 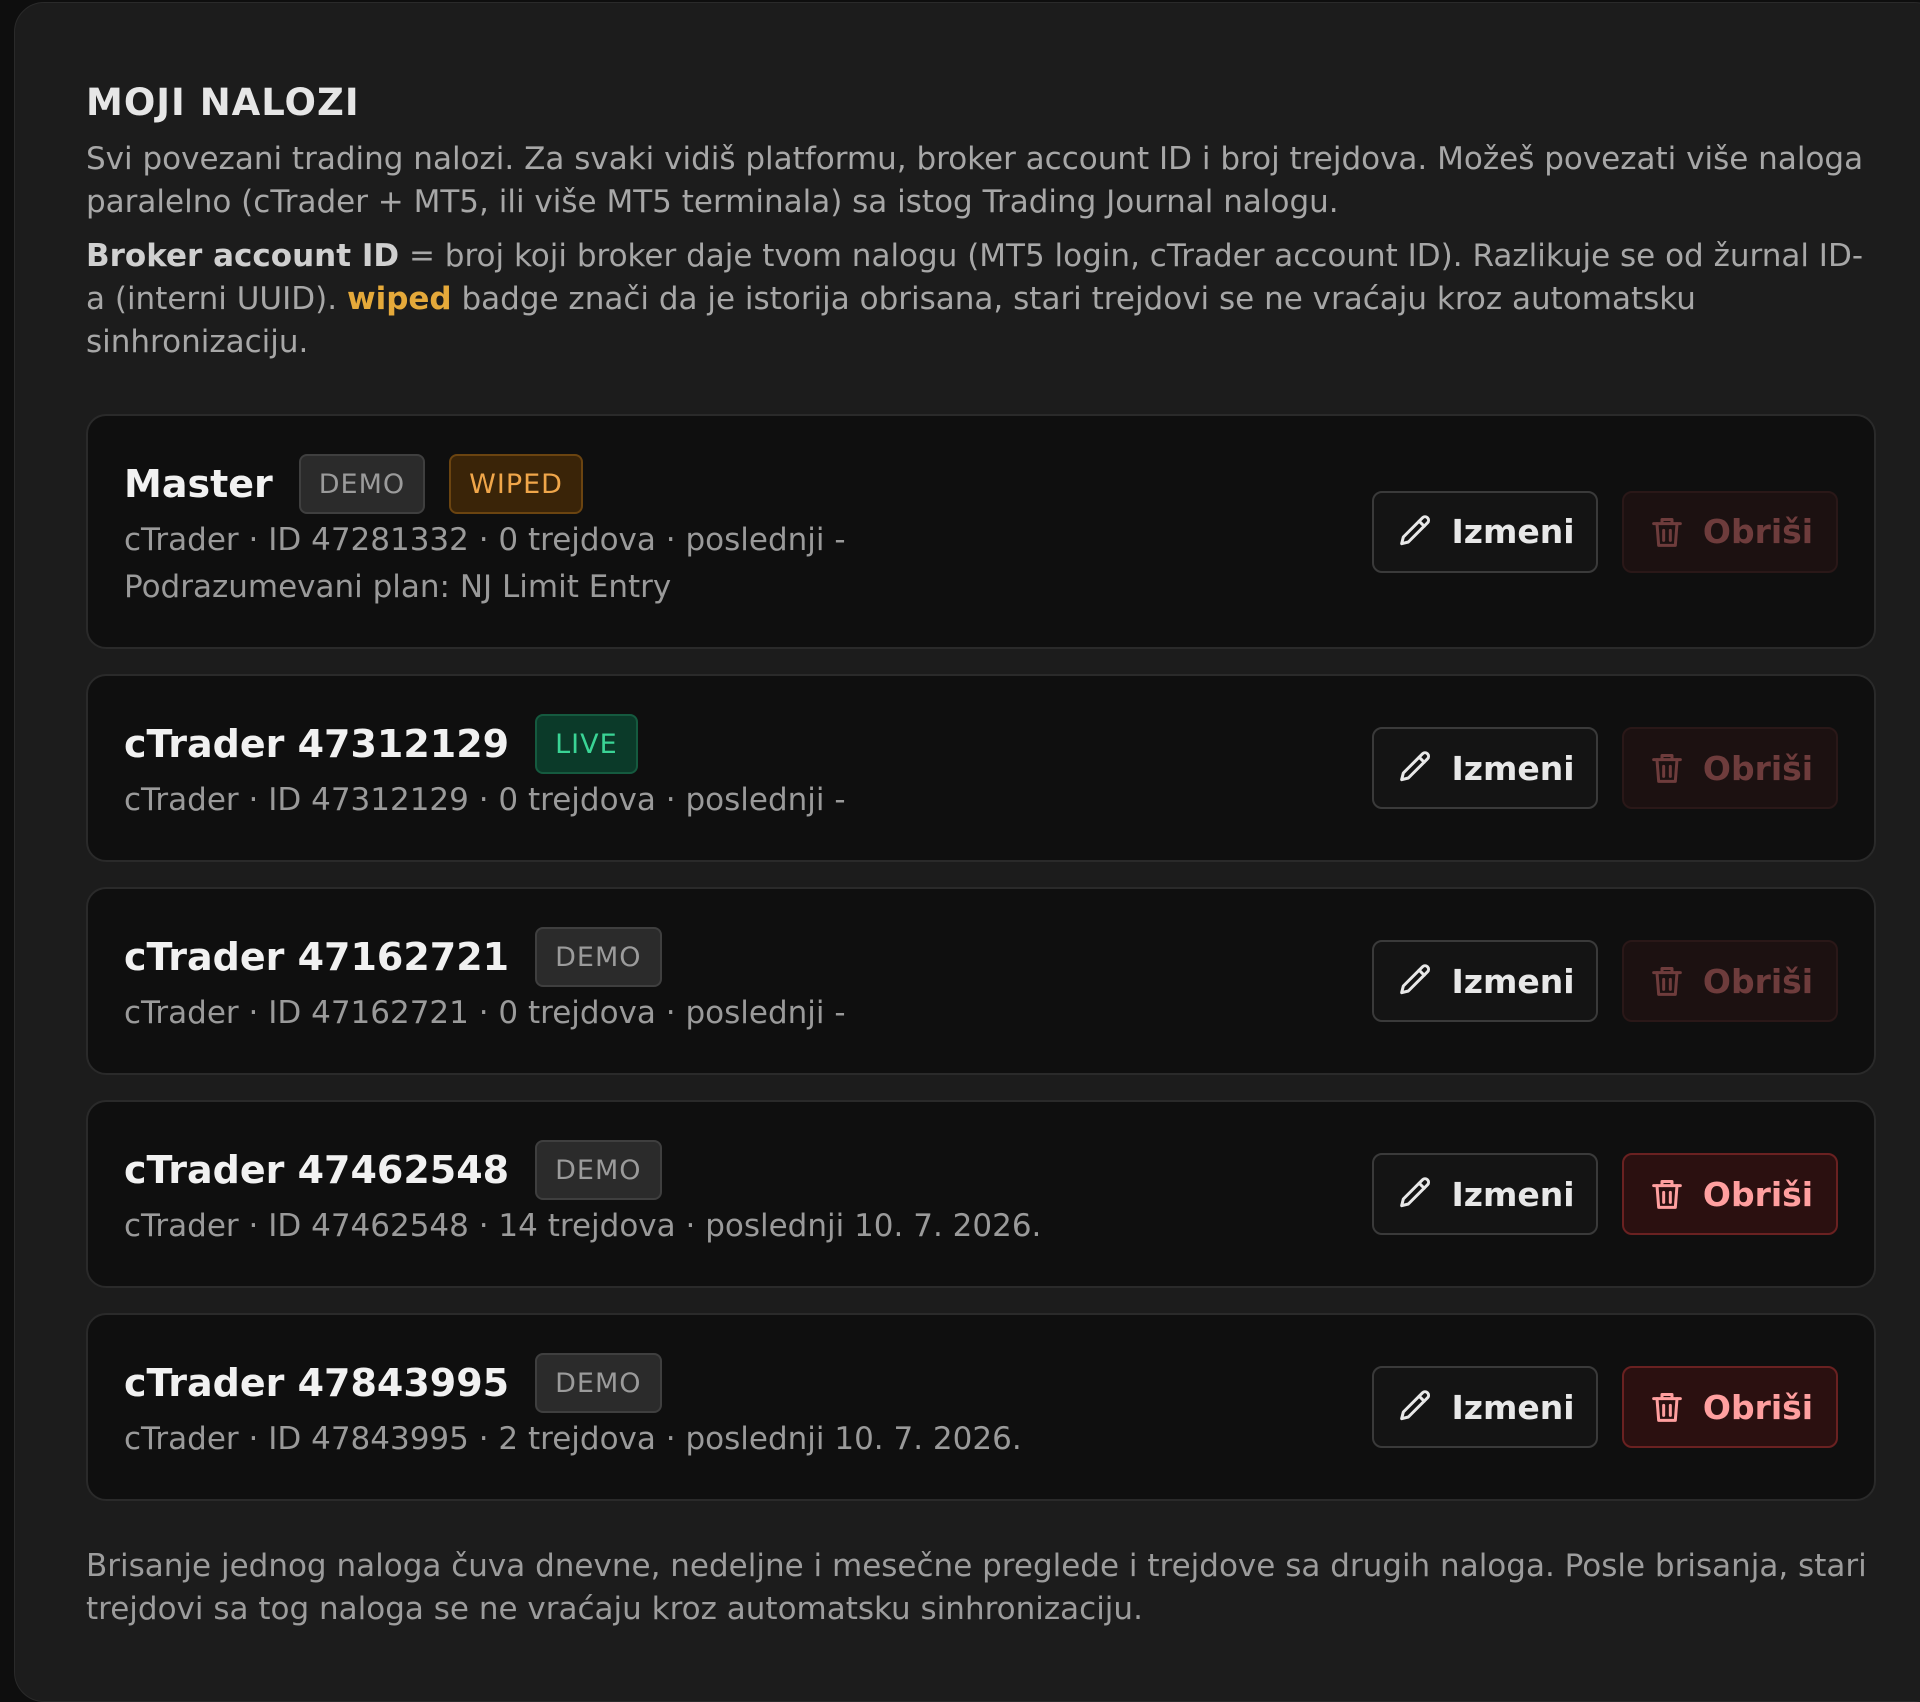 What do you see at coordinates (317, 1170) in the screenshot?
I see `account-name: cTrader 47462548` at bounding box center [317, 1170].